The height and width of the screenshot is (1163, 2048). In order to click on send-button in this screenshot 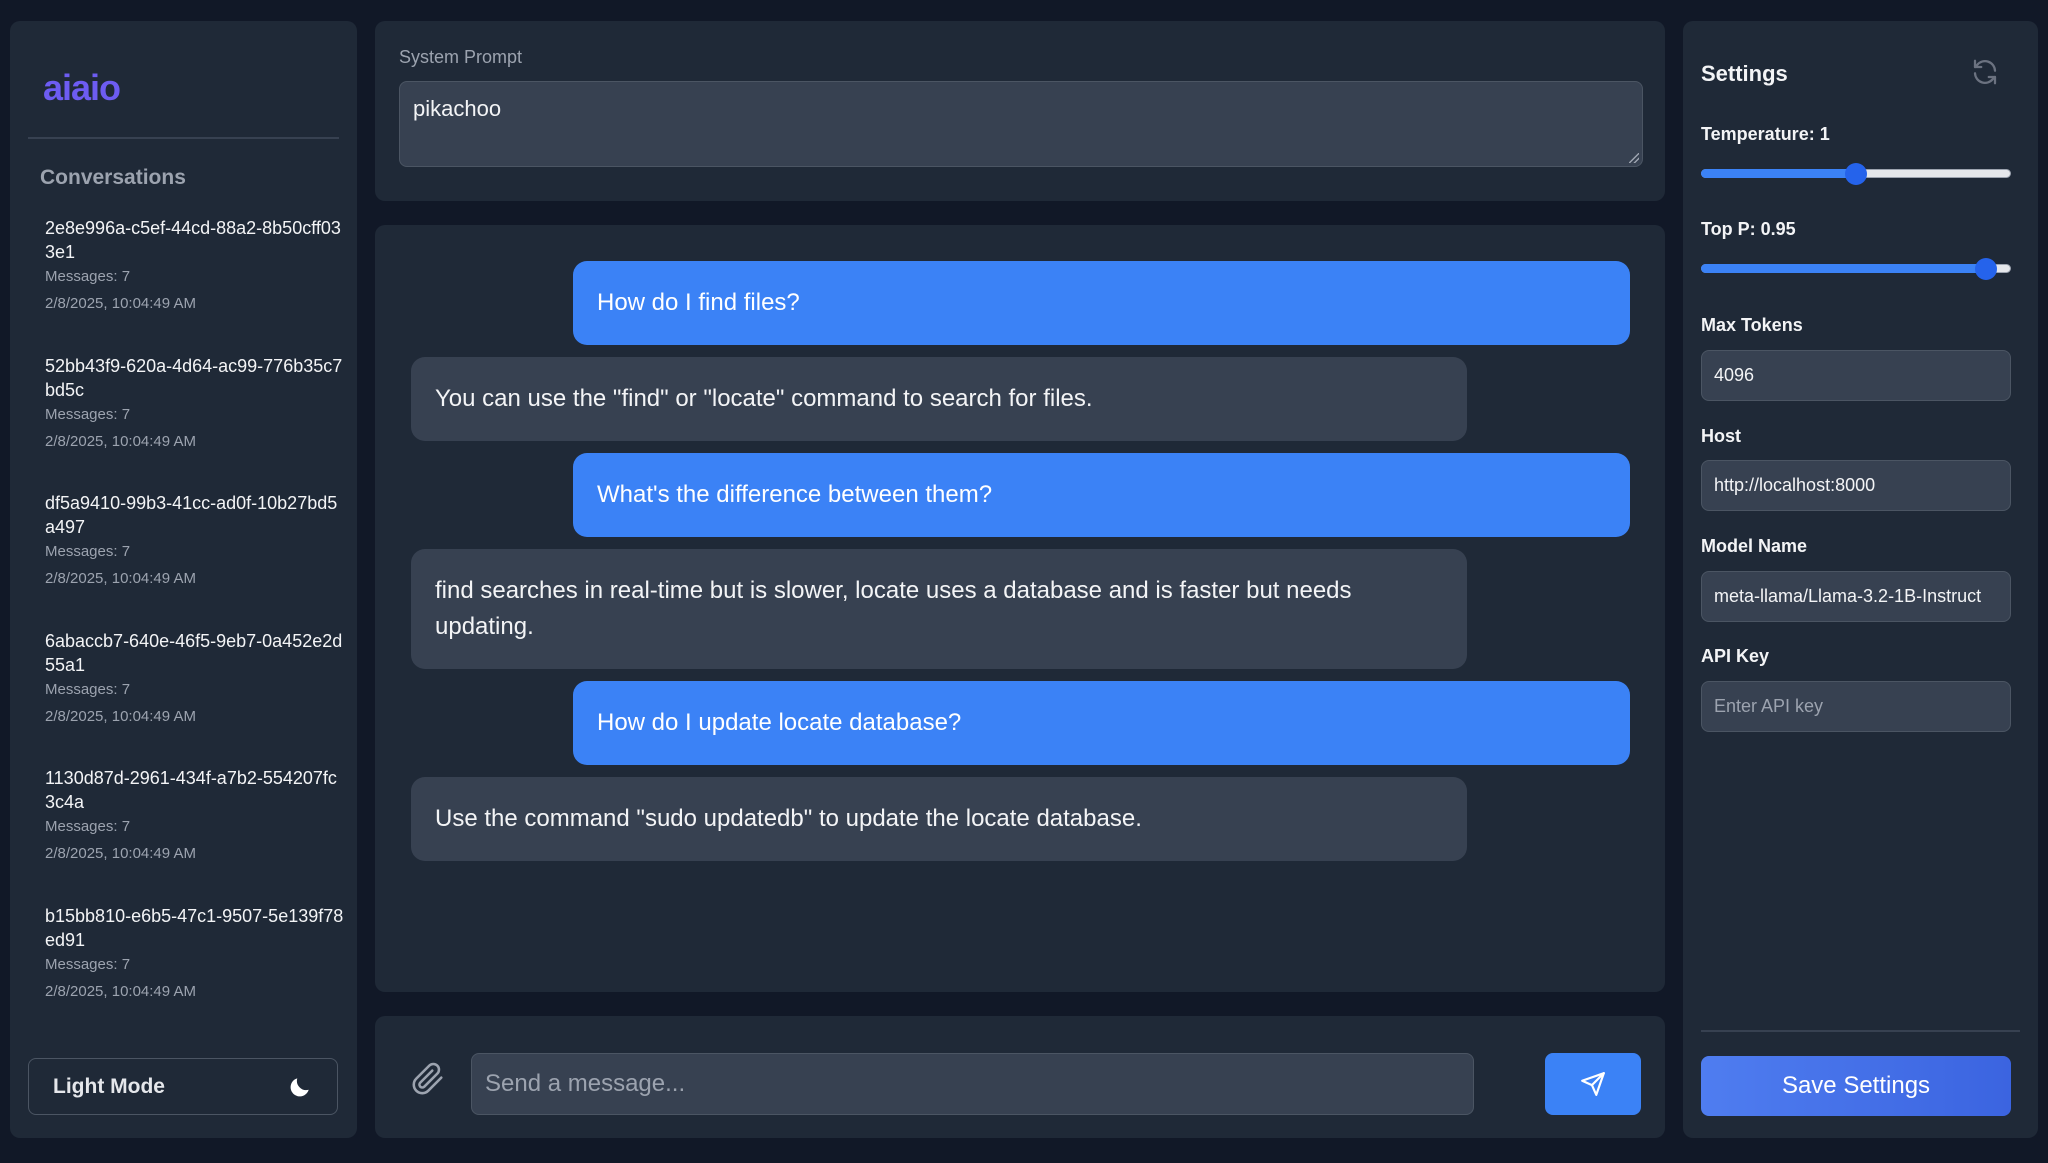, I will do `click(1593, 1084)`.